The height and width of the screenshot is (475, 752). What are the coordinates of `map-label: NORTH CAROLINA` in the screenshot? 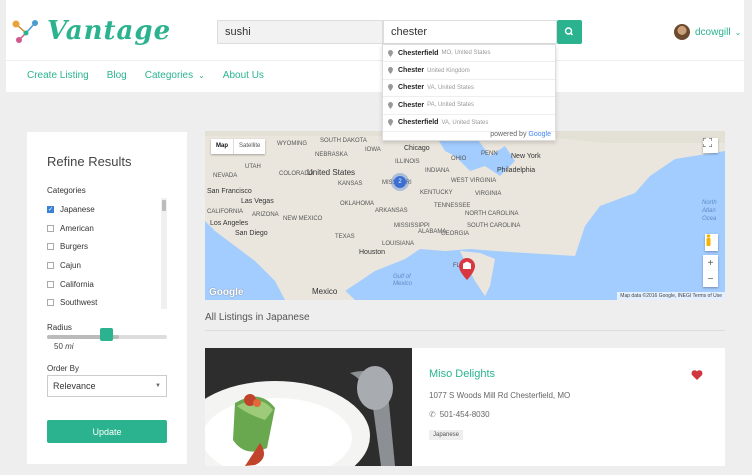 It's located at (492, 214).